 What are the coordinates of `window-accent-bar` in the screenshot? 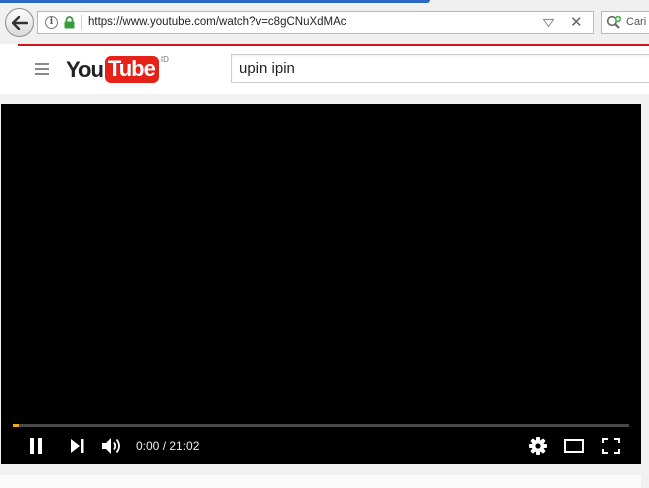 It's located at (215, 1).